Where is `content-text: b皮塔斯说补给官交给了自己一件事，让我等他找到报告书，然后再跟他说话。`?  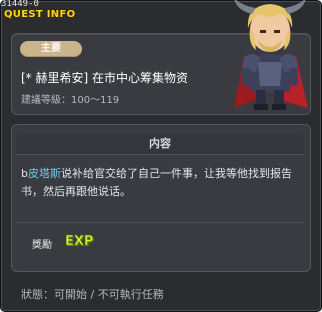 content-text: b皮塔斯说补给官交给了自己一件事，让我等他找到报告书，然后再跟他说话。 is located at coordinates (164, 183).